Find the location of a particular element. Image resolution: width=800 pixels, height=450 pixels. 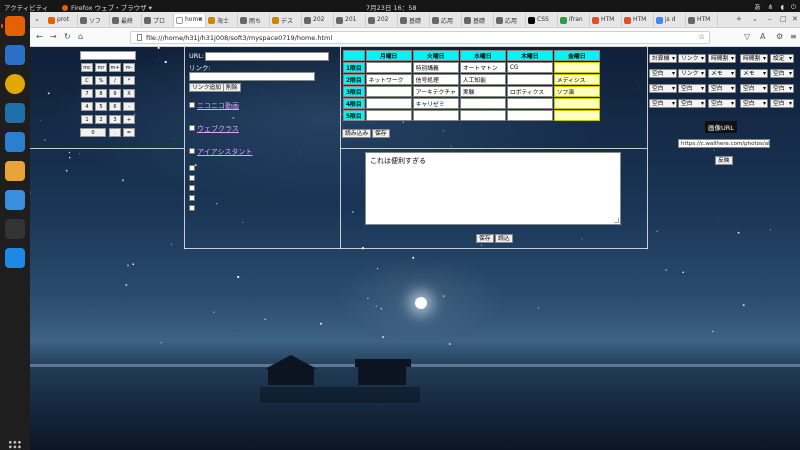

timetable-cell: メディシス is located at coordinates (576, 79).